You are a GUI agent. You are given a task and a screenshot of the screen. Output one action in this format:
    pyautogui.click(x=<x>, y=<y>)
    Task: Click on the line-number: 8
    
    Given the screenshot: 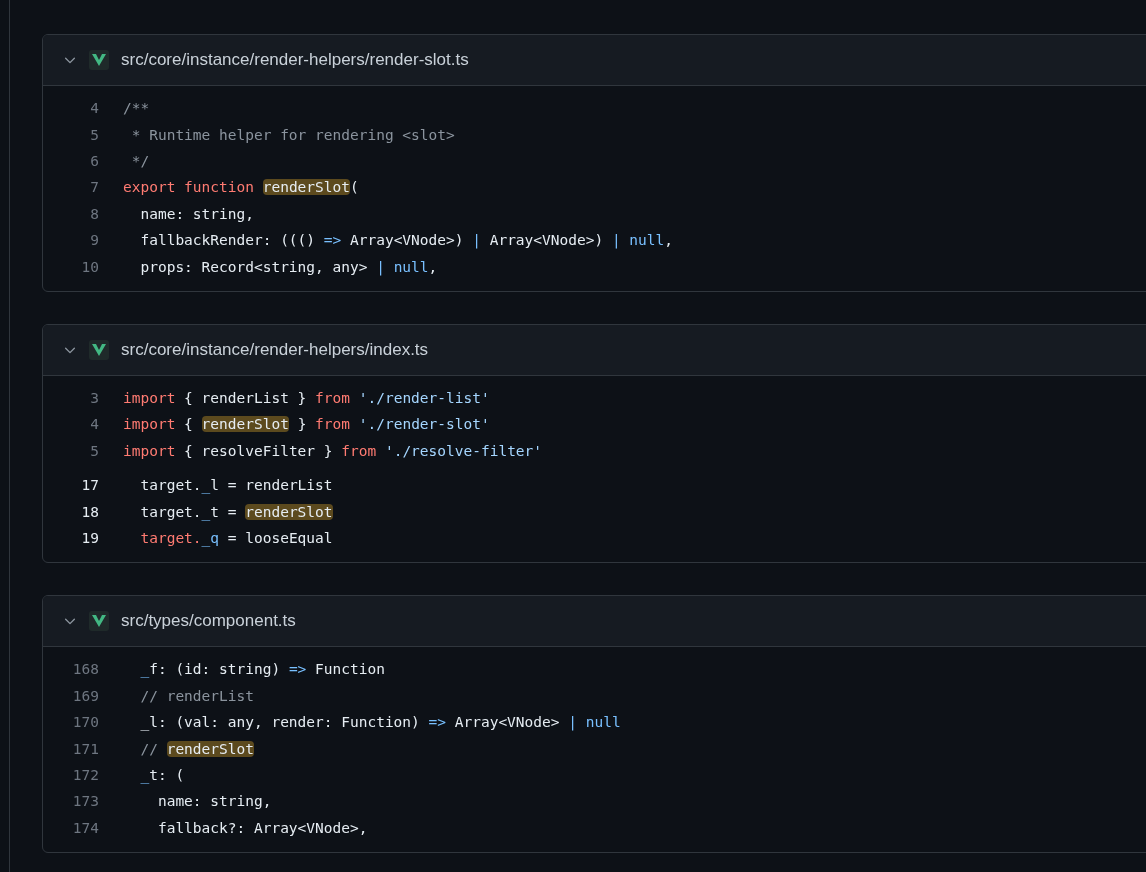 What is the action you would take?
    pyautogui.click(x=94, y=214)
    